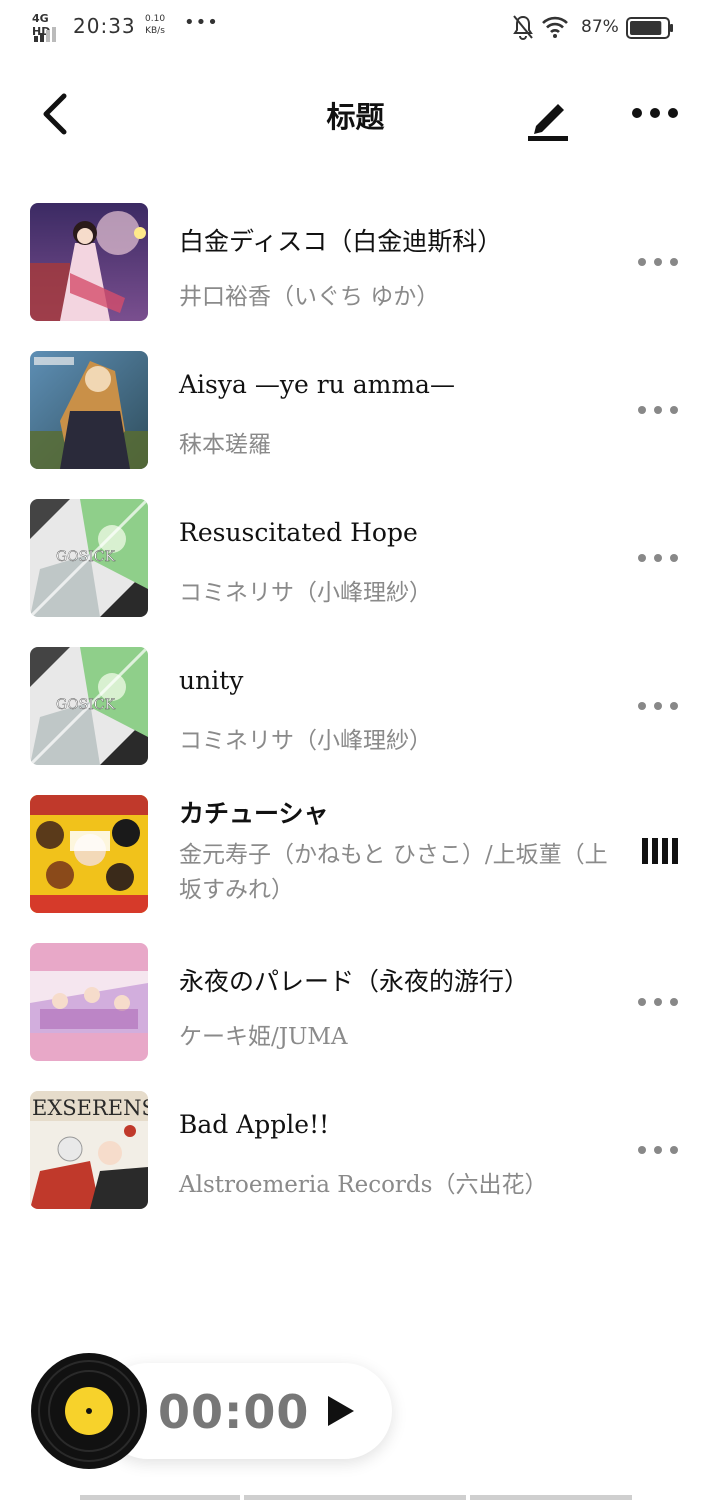 The width and height of the screenshot is (711, 1500). What do you see at coordinates (523, 27) in the screenshot?
I see `bell-muted-icon` at bounding box center [523, 27].